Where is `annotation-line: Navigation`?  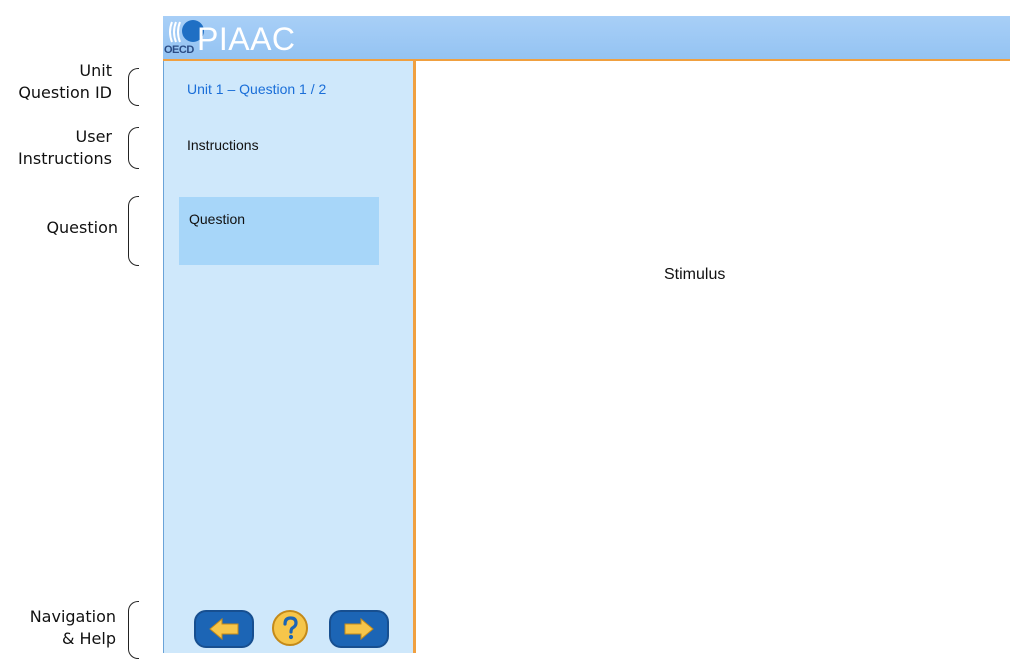 annotation-line: Navigation is located at coordinates (72, 616).